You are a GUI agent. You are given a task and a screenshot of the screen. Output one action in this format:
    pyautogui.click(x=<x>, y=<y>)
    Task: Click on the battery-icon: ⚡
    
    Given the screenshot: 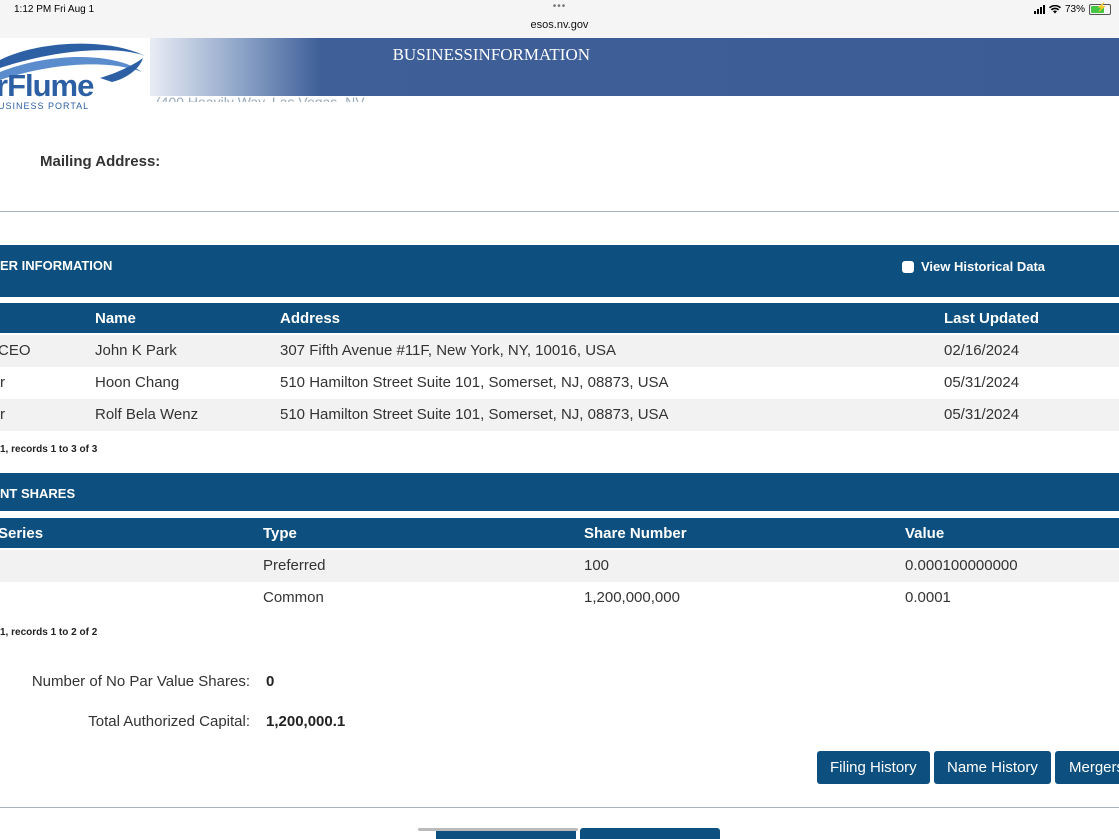 What is the action you would take?
    pyautogui.click(x=1100, y=8)
    